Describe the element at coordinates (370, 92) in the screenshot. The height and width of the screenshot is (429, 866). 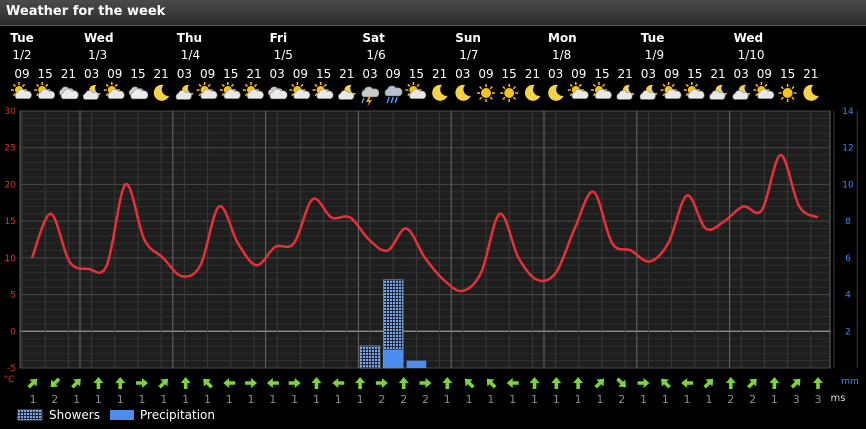
I see `cloud-shape` at that location.